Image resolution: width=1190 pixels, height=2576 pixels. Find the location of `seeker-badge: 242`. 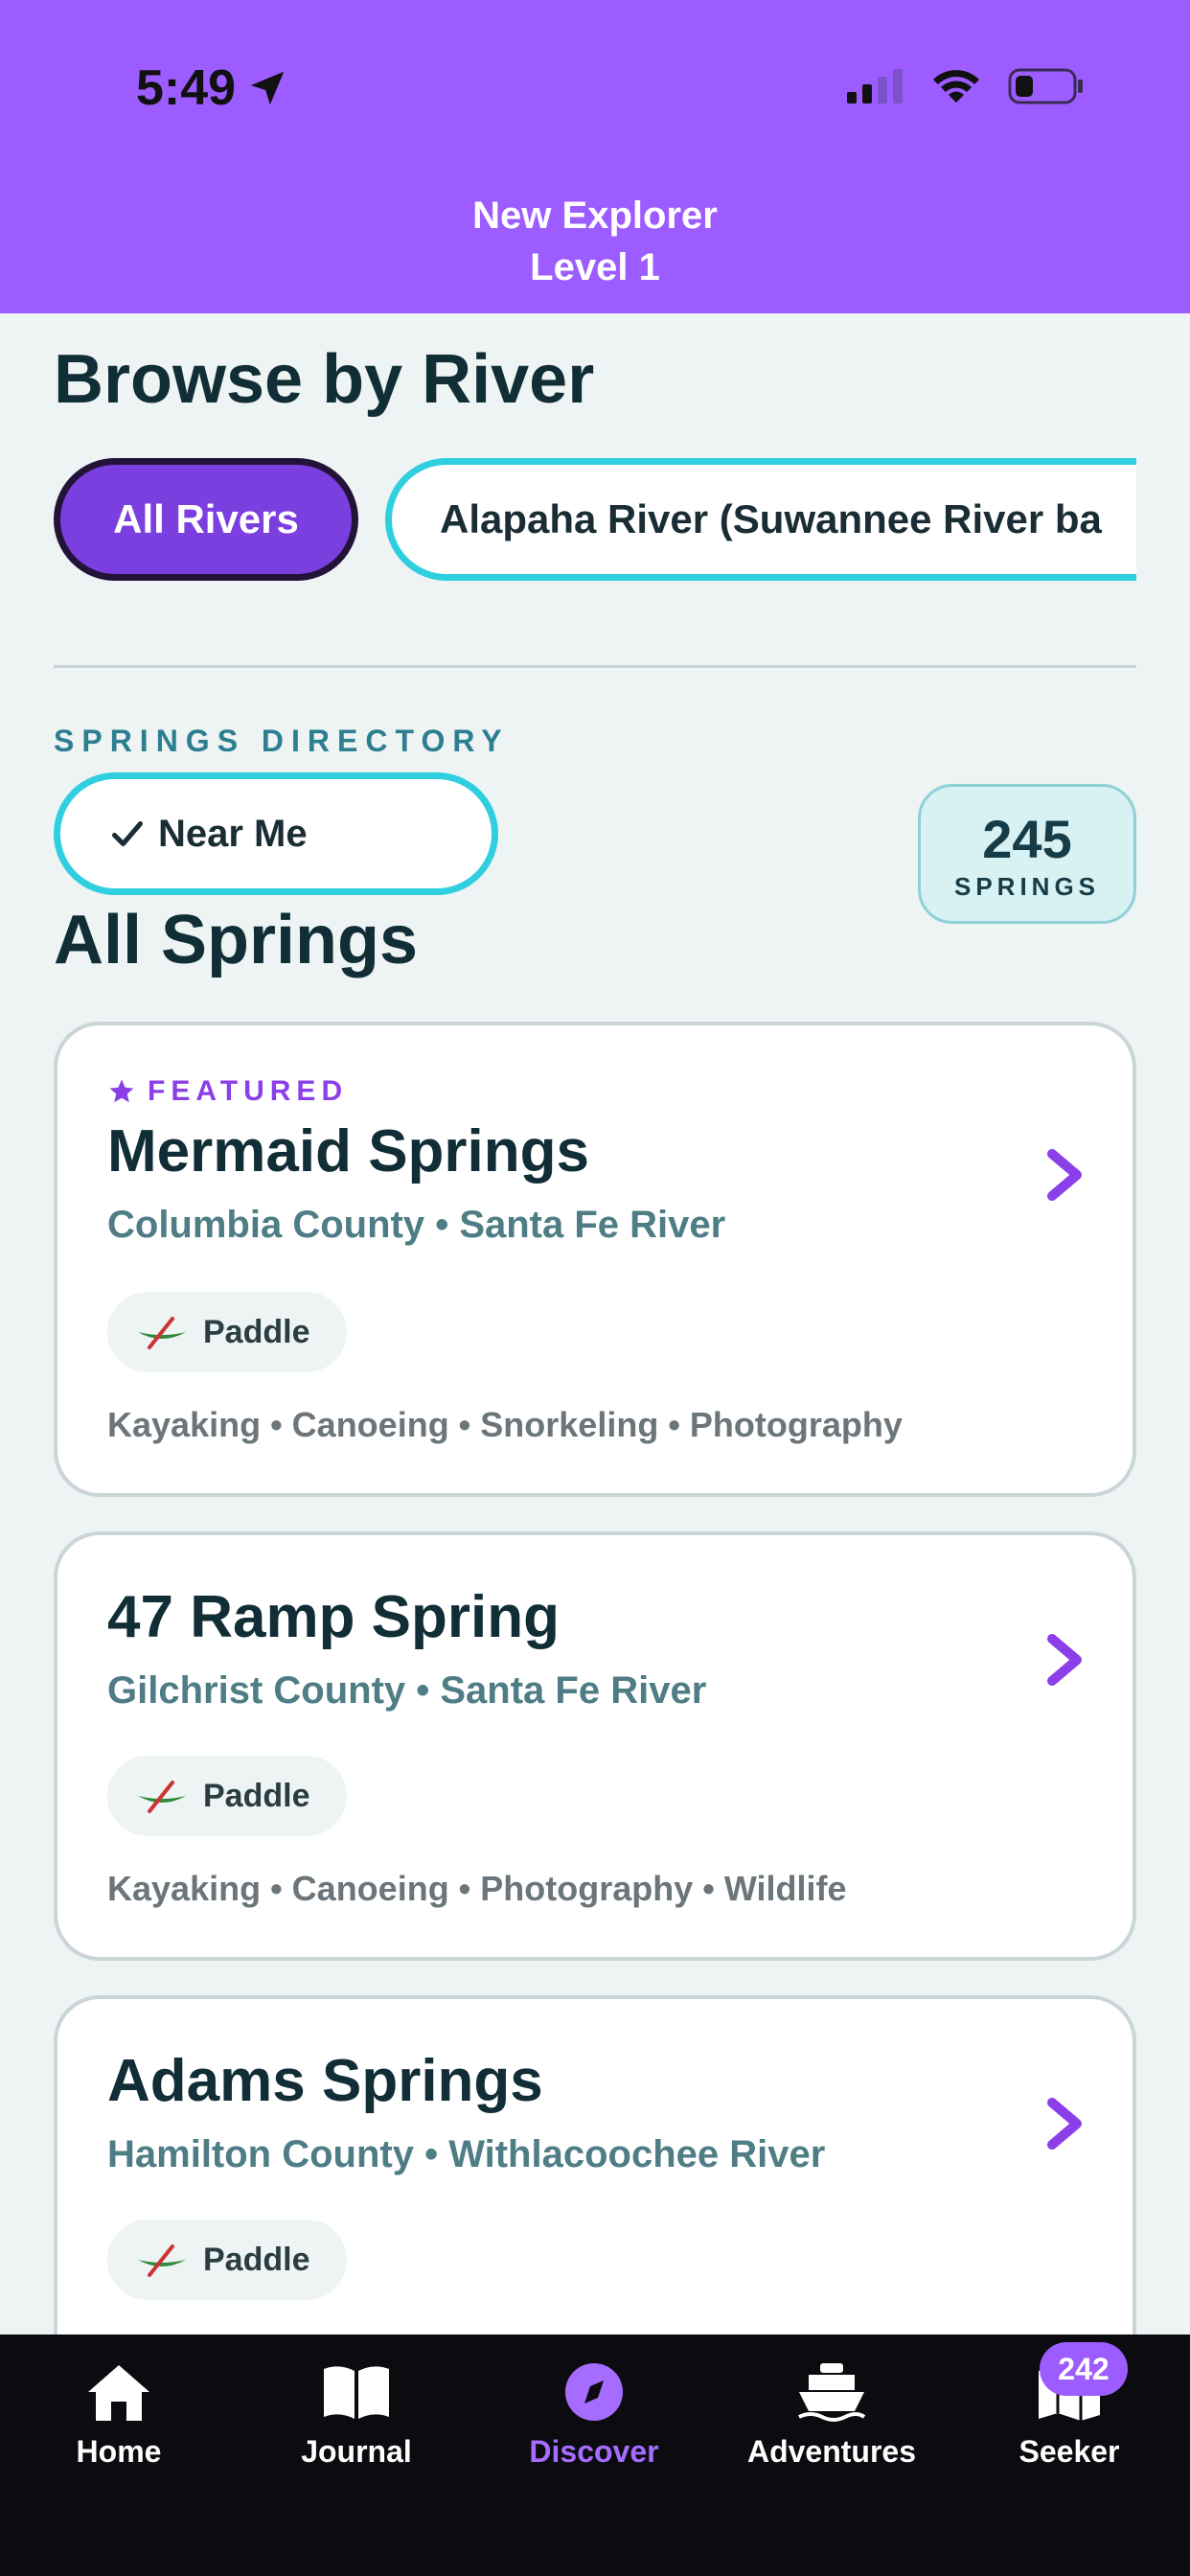

seeker-badge: 242 is located at coordinates (1084, 2369).